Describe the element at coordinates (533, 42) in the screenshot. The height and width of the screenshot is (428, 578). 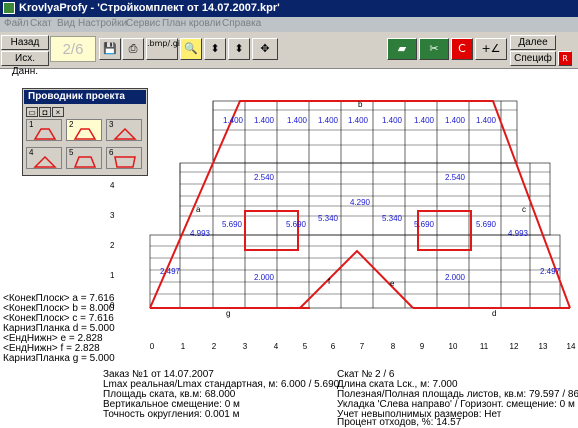
I see `next-button: Далее` at that location.